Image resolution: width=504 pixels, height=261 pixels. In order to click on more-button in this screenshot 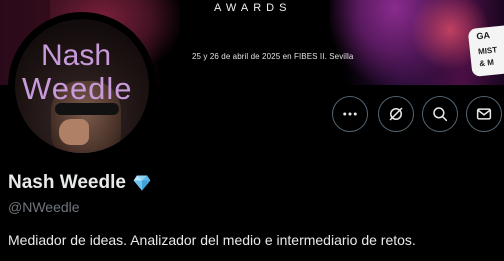, I will do `click(350, 114)`.